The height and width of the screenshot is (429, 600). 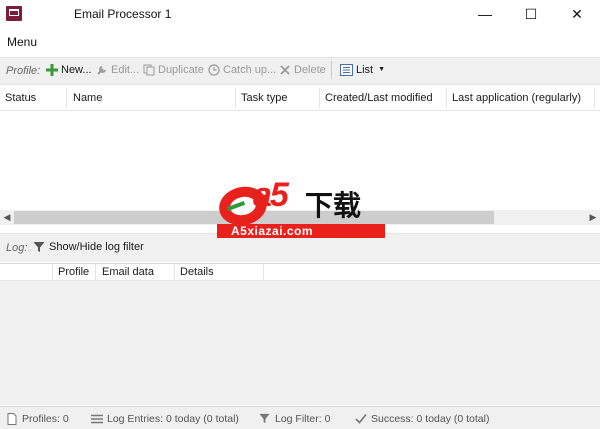 What do you see at coordinates (7, 217) in the screenshot?
I see `scroll-left-icon: ◀` at bounding box center [7, 217].